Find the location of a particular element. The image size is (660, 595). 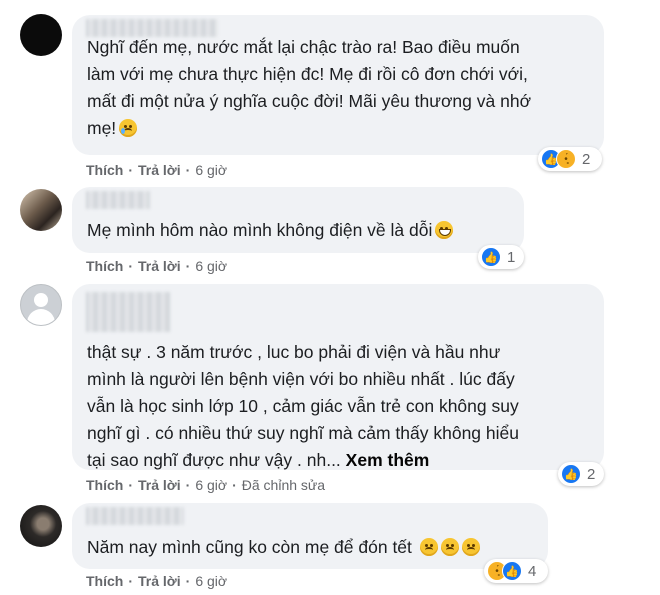

reaction-summary: 👍 2 is located at coordinates (581, 474).